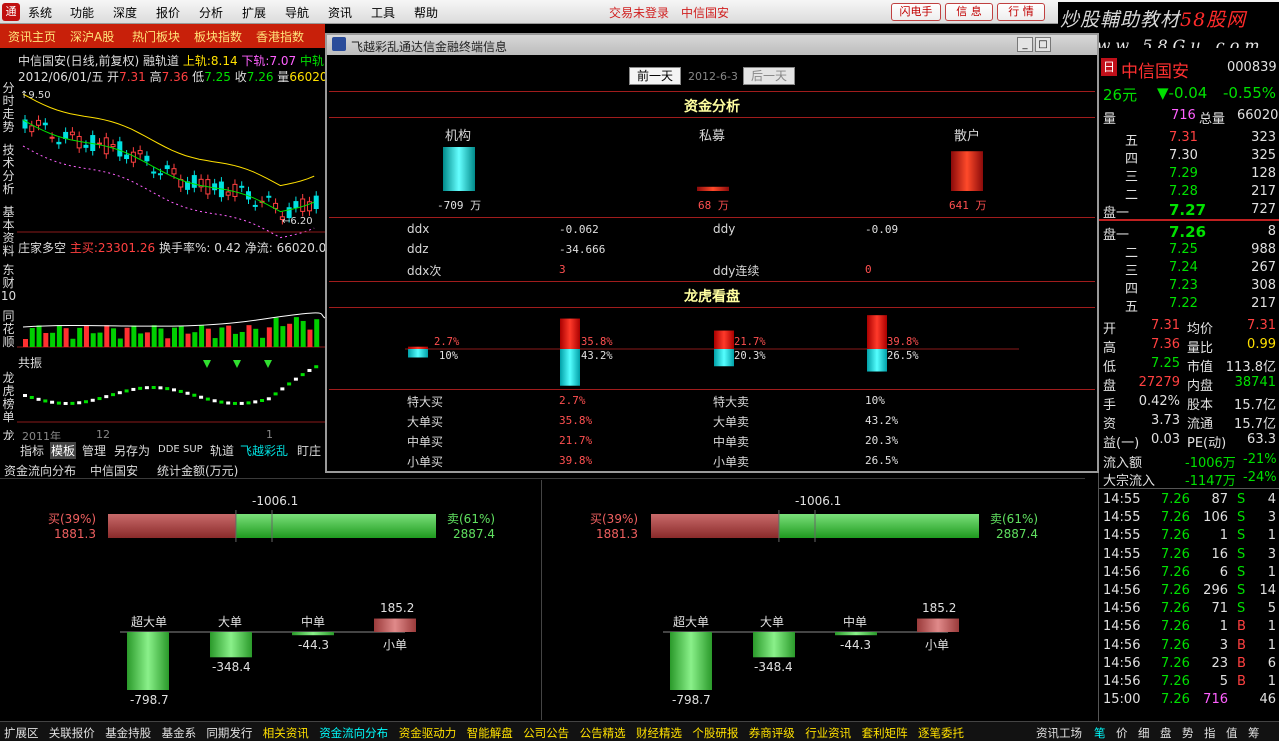  What do you see at coordinates (1189, 251) in the screenshot?
I see `bid-row: 二 7.25 988` at bounding box center [1189, 251].